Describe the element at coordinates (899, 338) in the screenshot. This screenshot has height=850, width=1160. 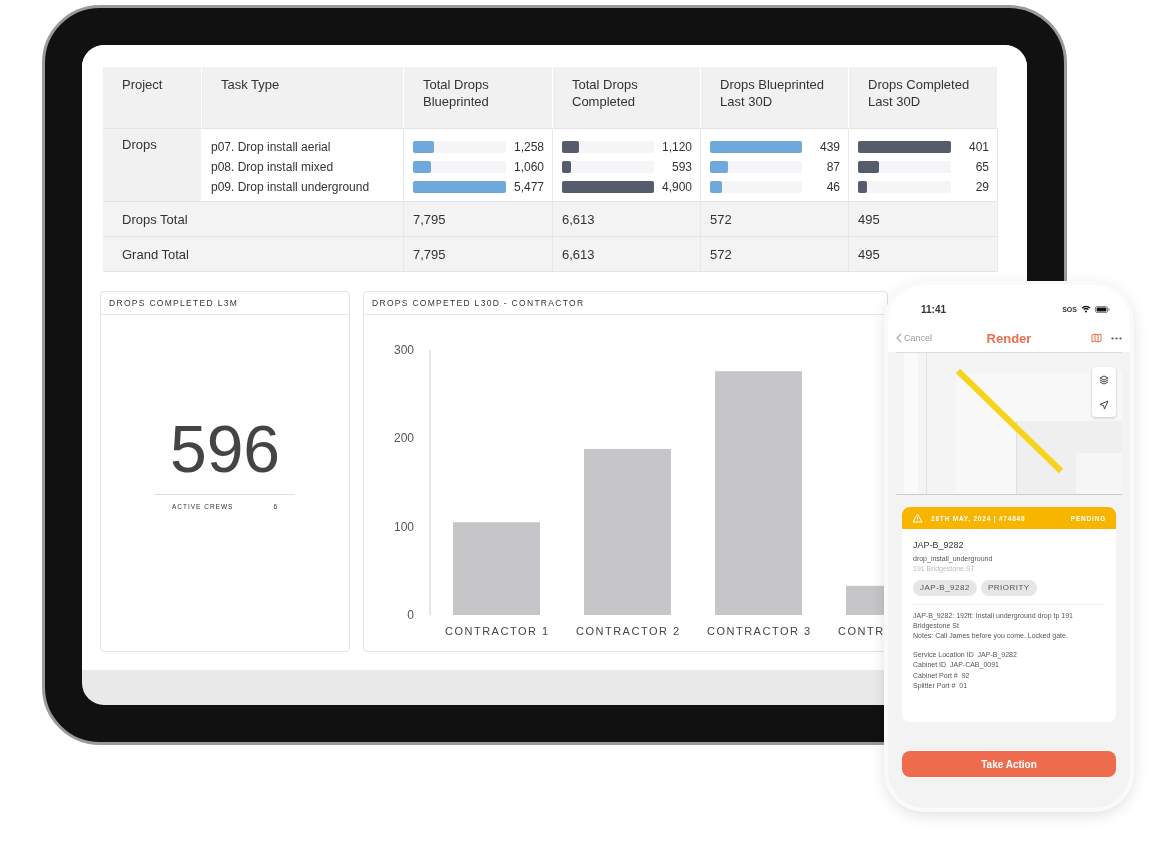
I see `chevron-left-icon` at that location.